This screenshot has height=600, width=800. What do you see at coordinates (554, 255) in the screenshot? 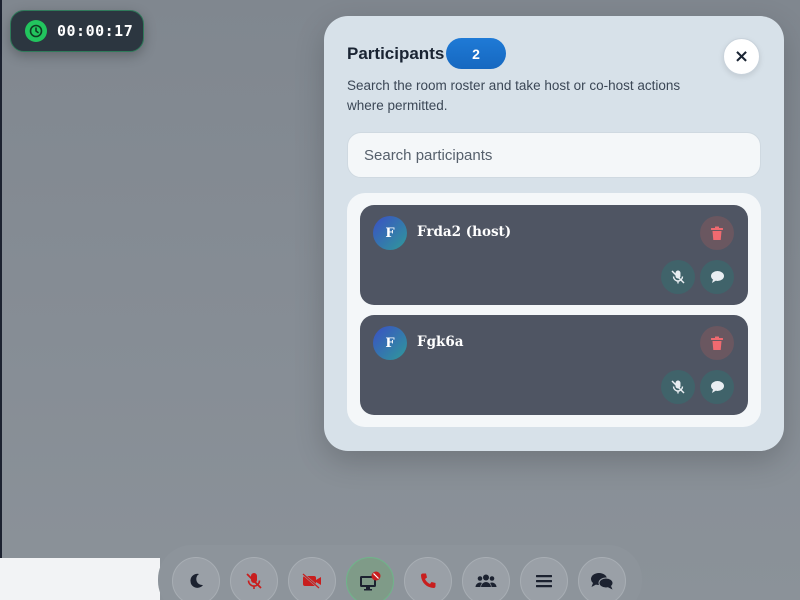
I see `participant-card: F Frda2 (host)` at bounding box center [554, 255].